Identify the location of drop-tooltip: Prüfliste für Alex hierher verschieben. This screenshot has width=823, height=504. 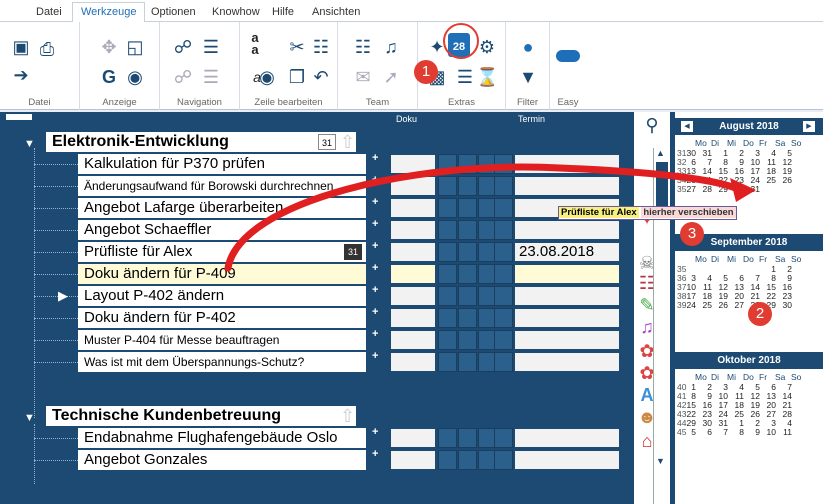
(647, 213).